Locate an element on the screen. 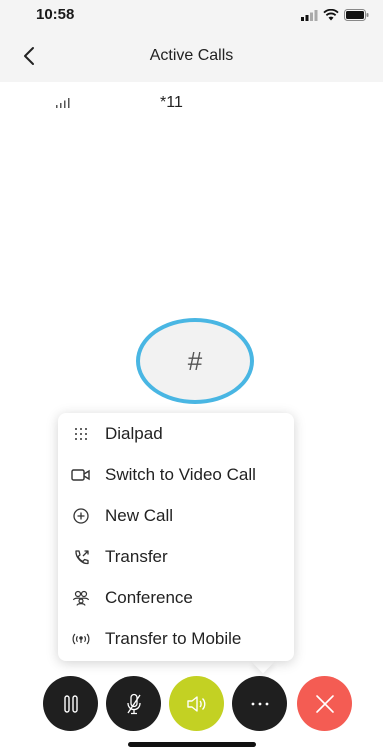  menu-item-switch-to-video: Switch to Video Call is located at coordinates (176, 475).